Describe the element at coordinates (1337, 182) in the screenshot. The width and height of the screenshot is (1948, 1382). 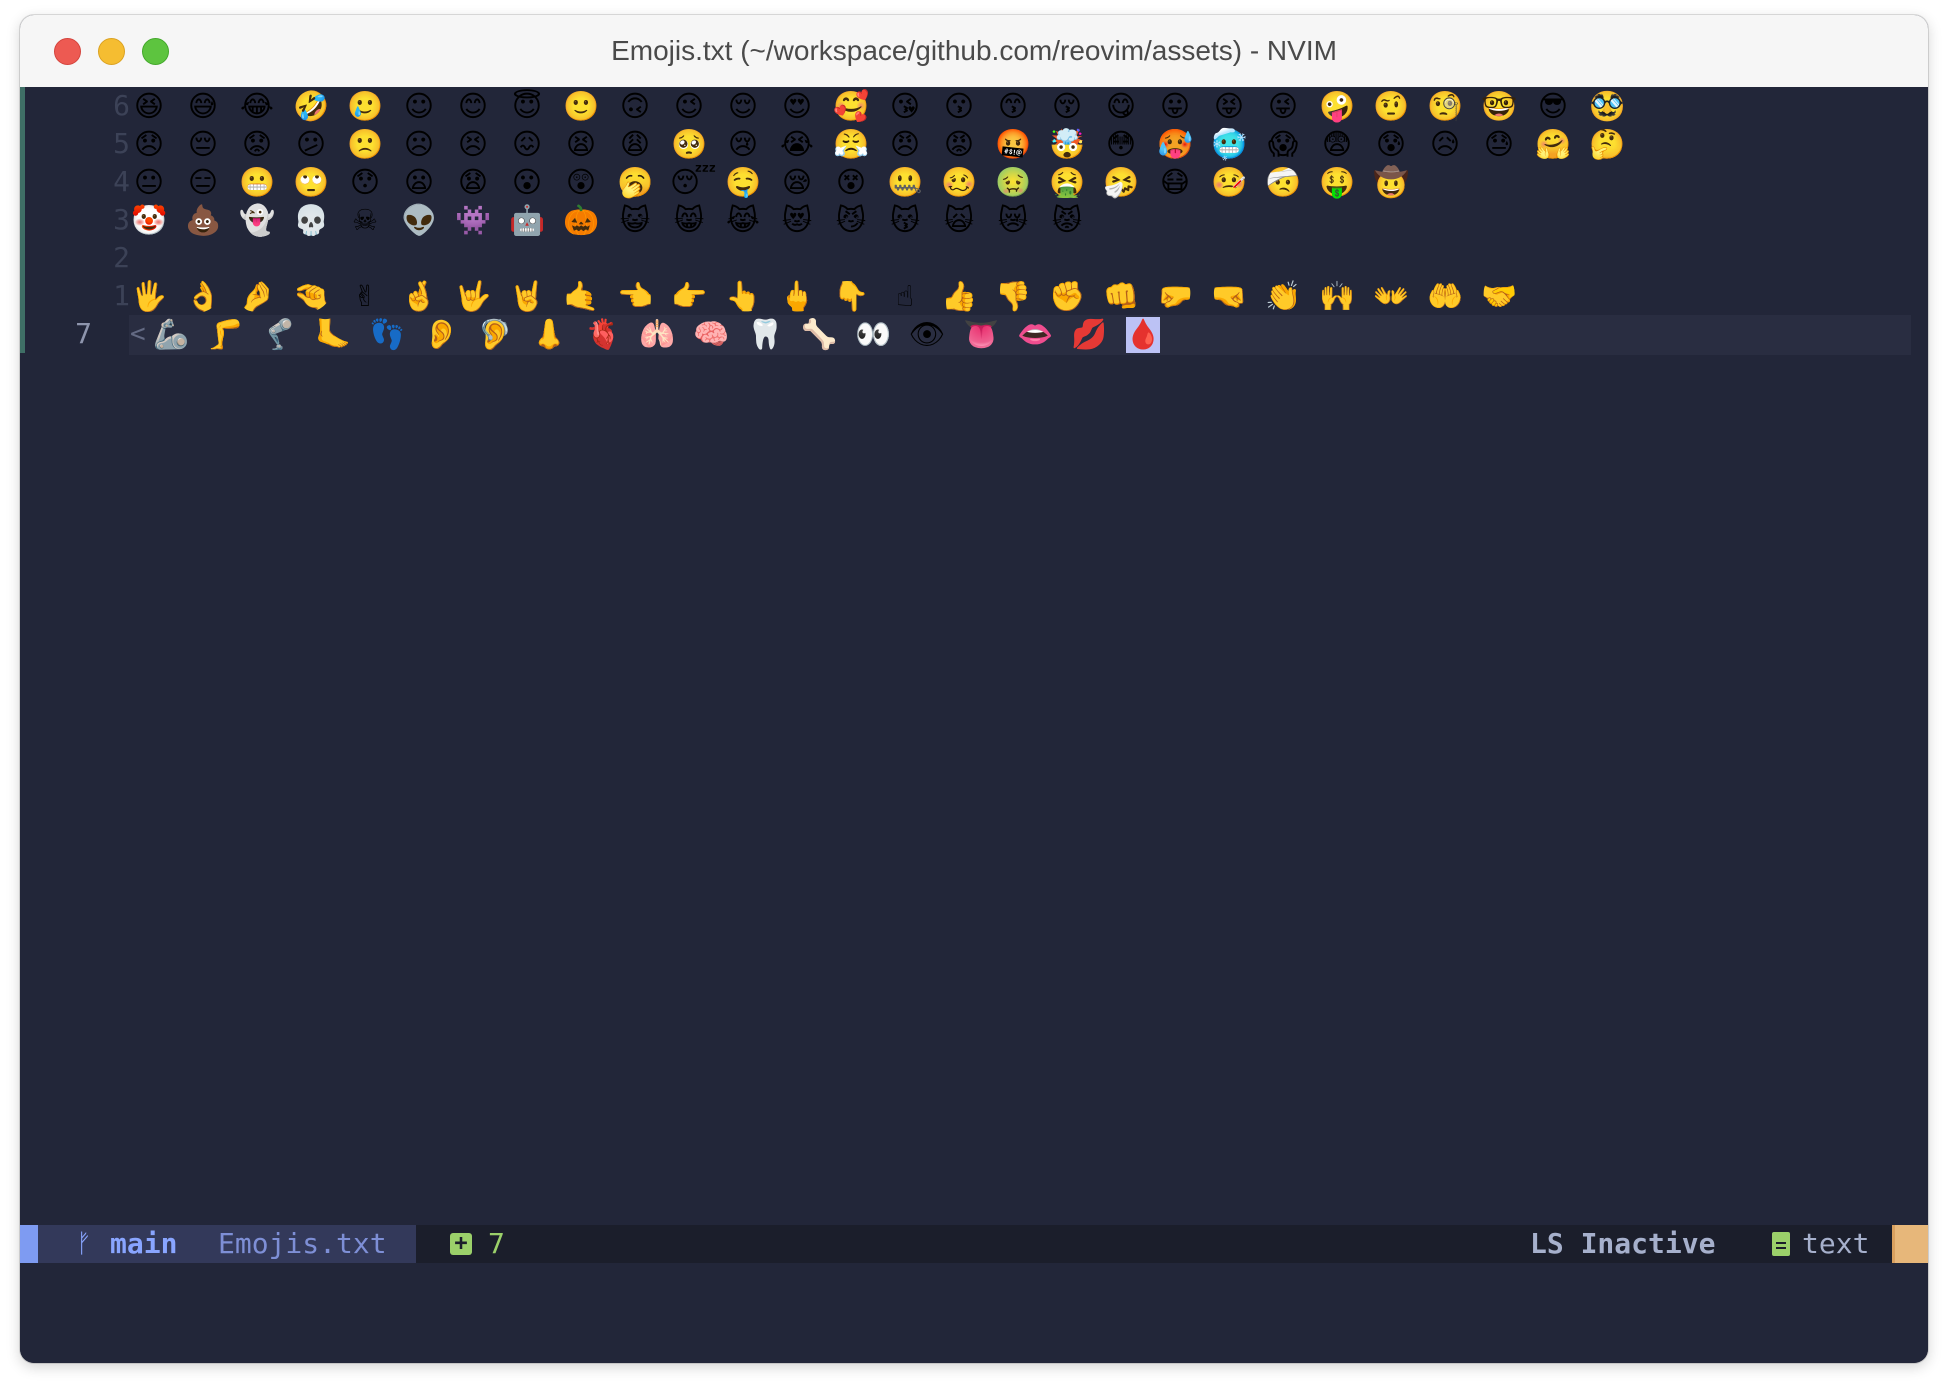
I see `emoji-char: 🤑` at that location.